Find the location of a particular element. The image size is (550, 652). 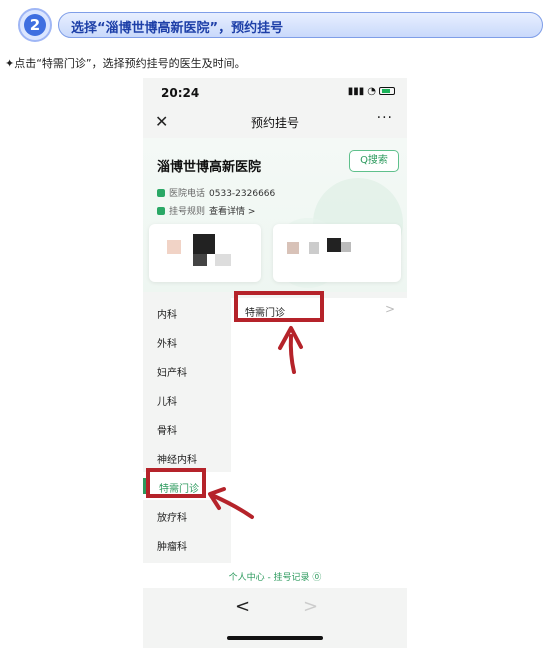

rules-icon is located at coordinates (161, 211).